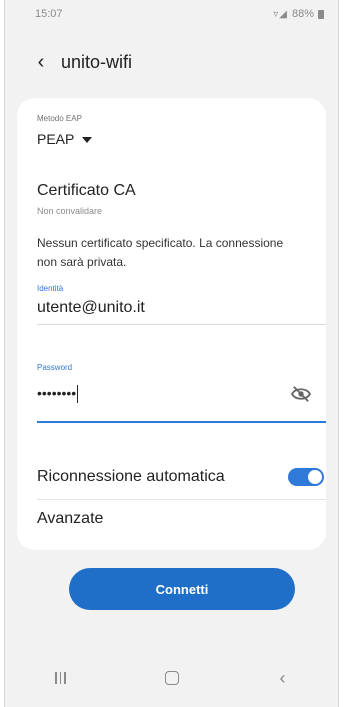 The width and height of the screenshot is (343, 707). I want to click on caret-down-icon, so click(87, 139).